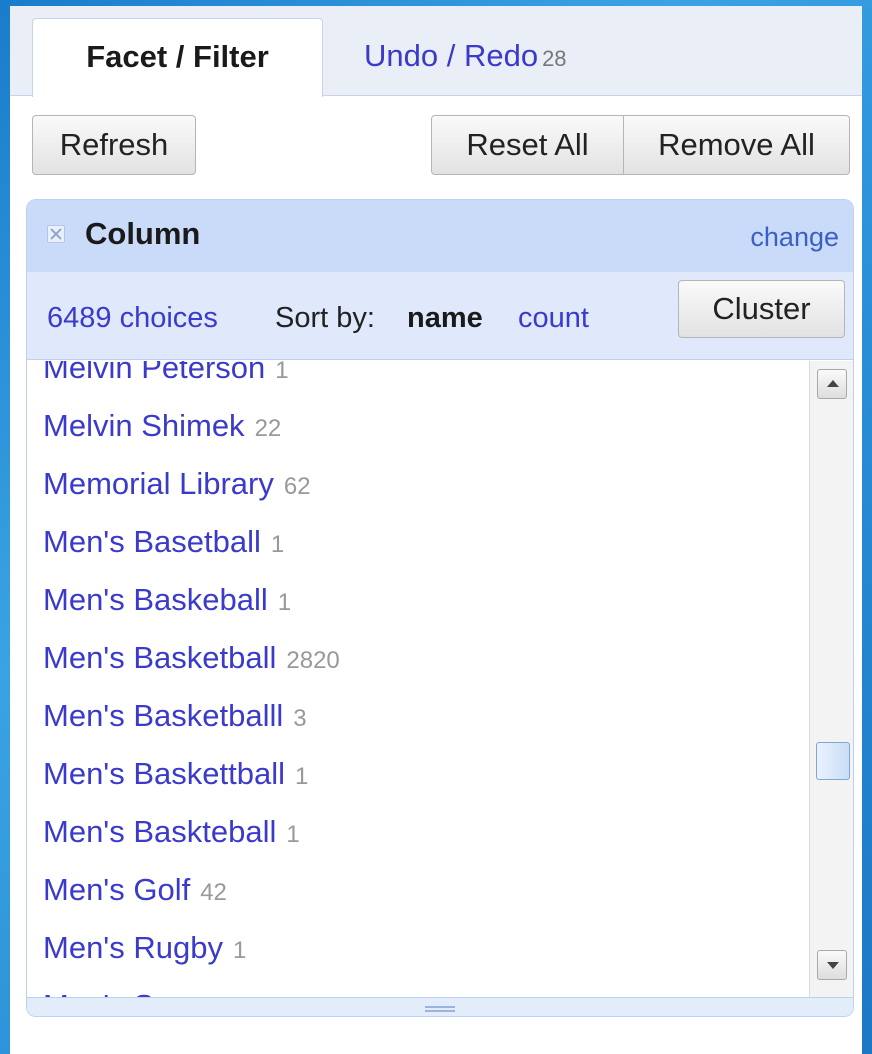 The height and width of the screenshot is (1054, 872). I want to click on choice-label: Men's Basetball, so click(152, 541).